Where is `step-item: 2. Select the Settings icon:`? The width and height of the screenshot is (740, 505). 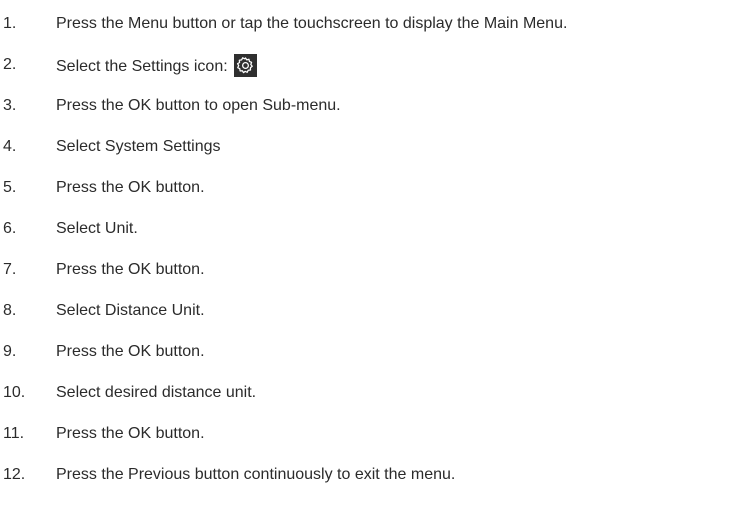 step-item: 2. Select the Settings icon: is located at coordinates (370, 74).